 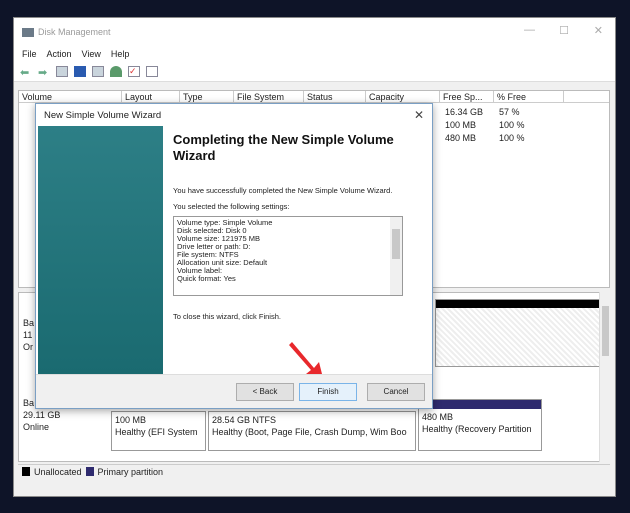 What do you see at coordinates (314, 72) in the screenshot?
I see `toolbar: ⬅ ➡ ✓` at bounding box center [314, 72].